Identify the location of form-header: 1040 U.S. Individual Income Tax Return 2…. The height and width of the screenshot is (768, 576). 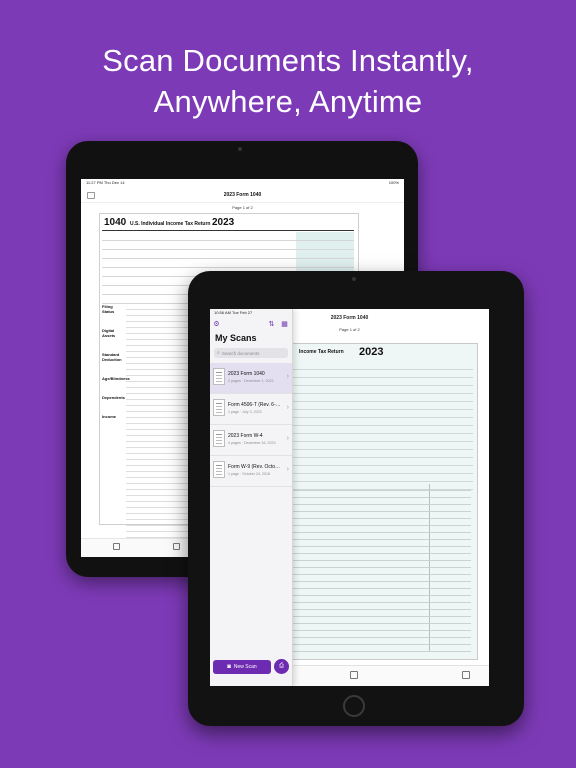
(228, 223).